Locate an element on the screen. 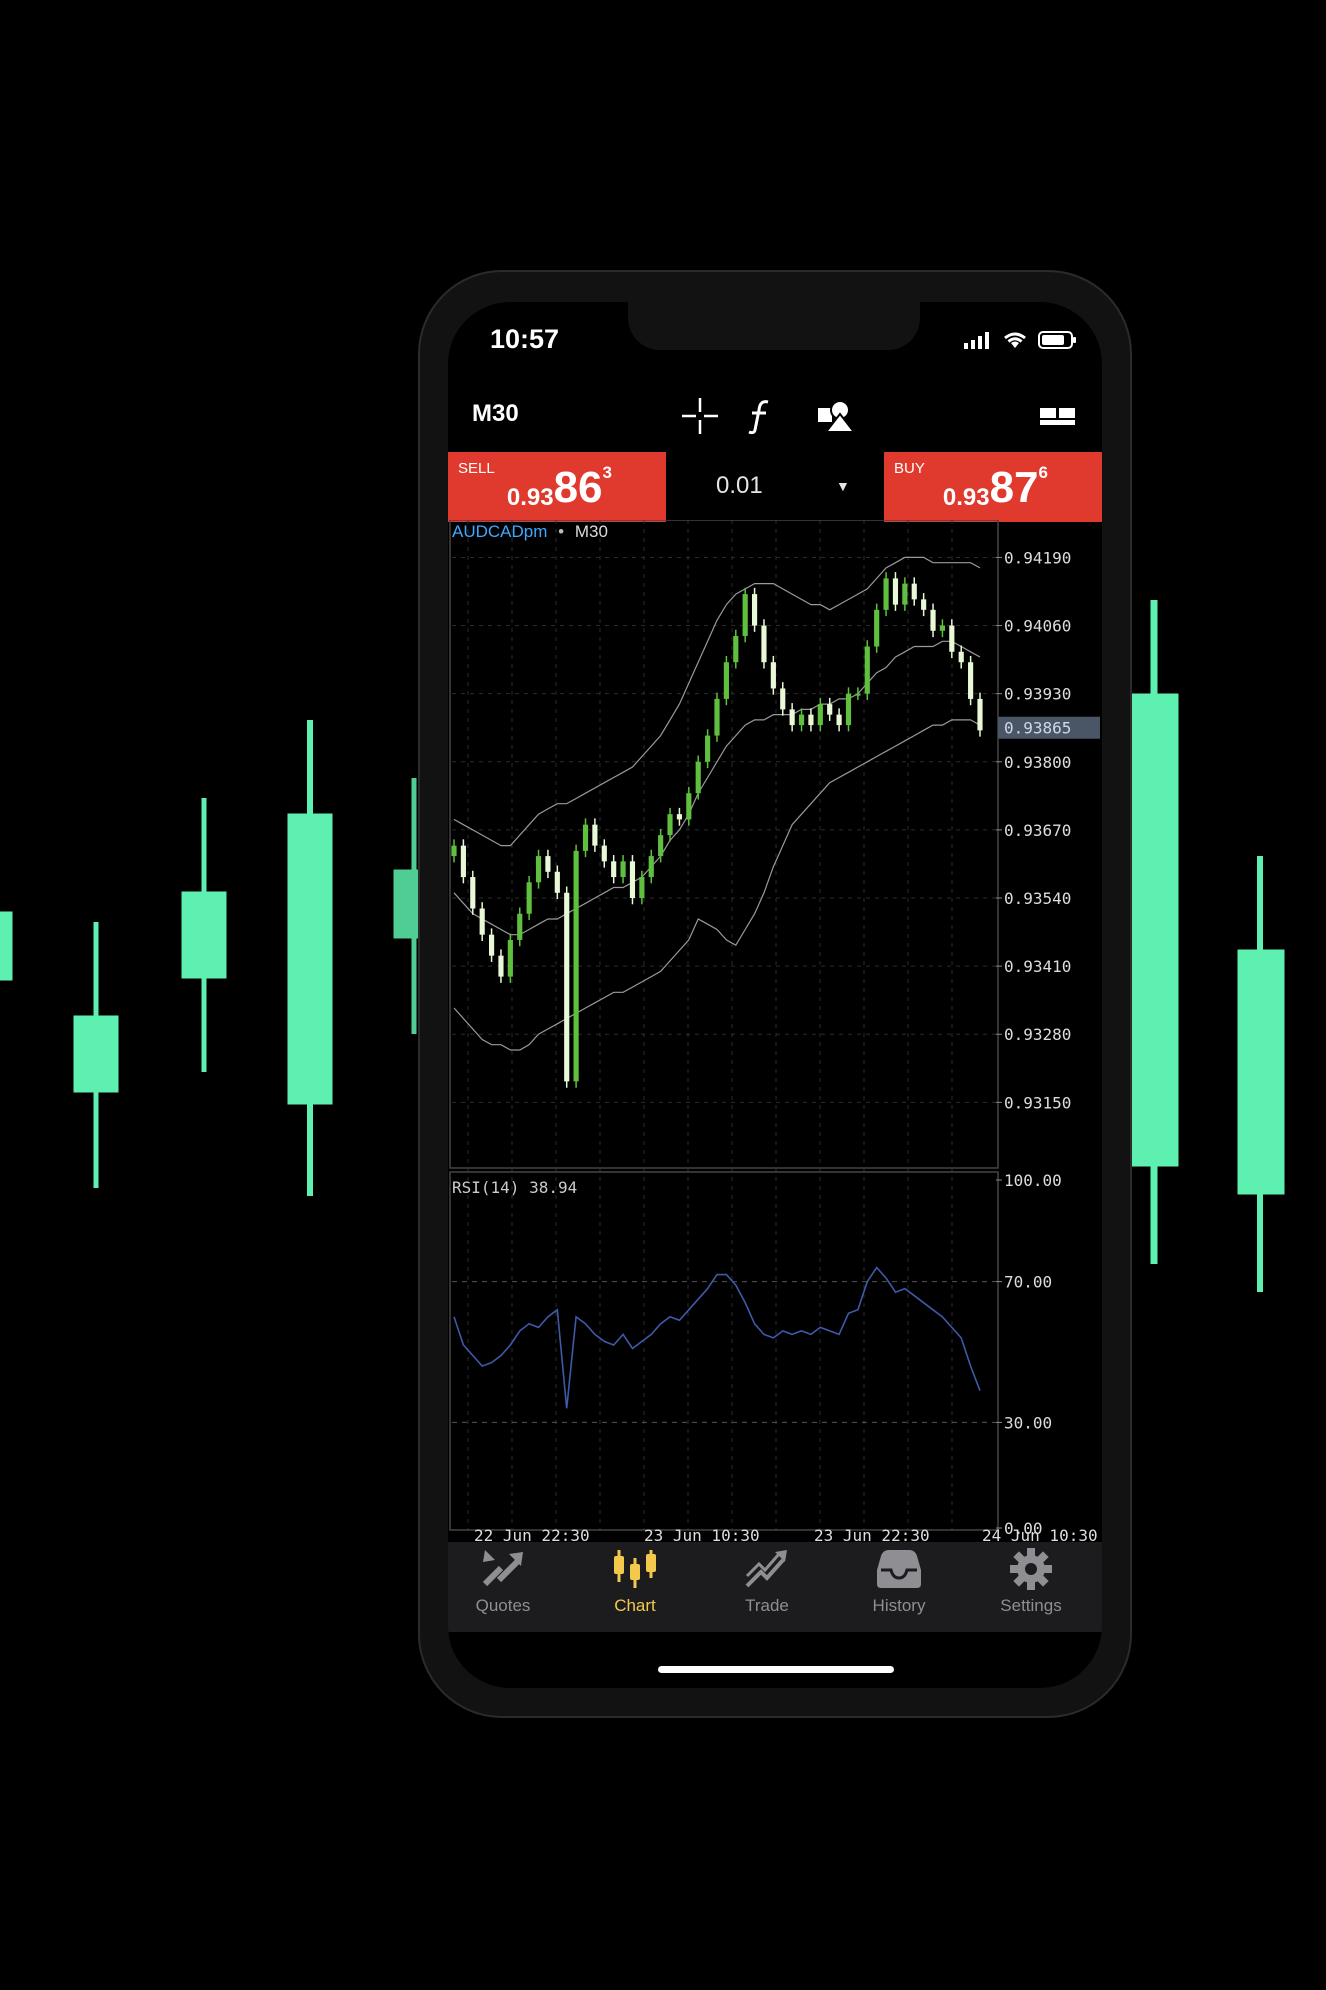  sell-price: 0.93863 is located at coordinates (559, 487).